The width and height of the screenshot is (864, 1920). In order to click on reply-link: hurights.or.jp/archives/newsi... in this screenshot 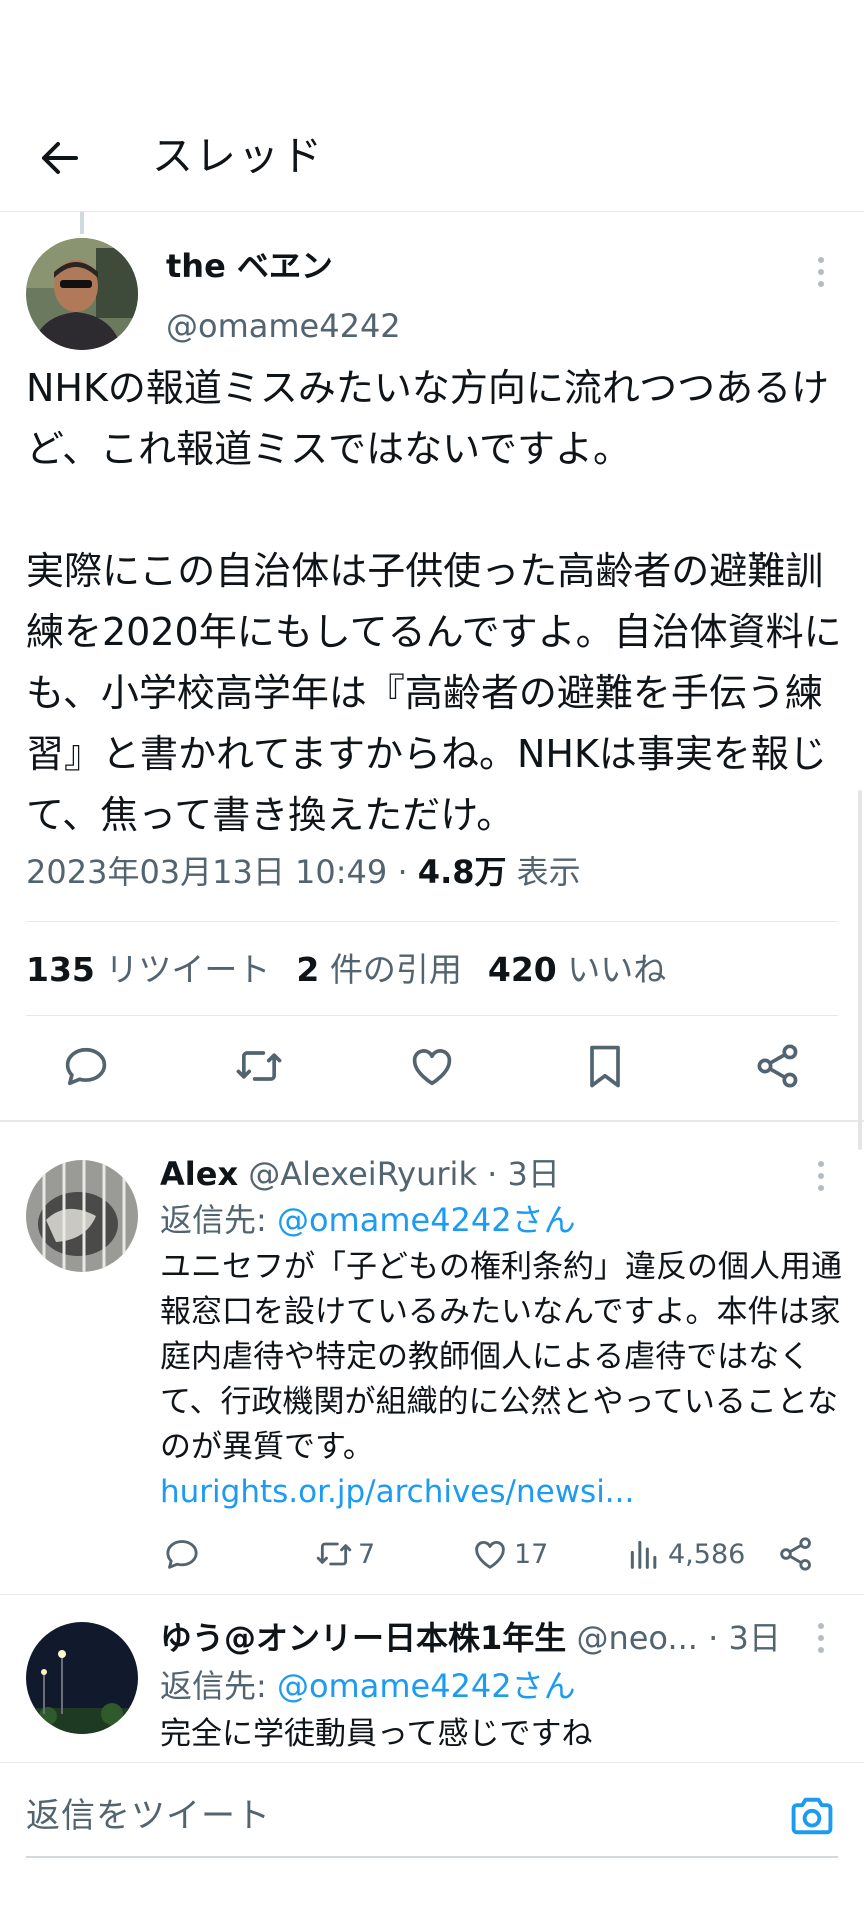, I will do `click(397, 1492)`.